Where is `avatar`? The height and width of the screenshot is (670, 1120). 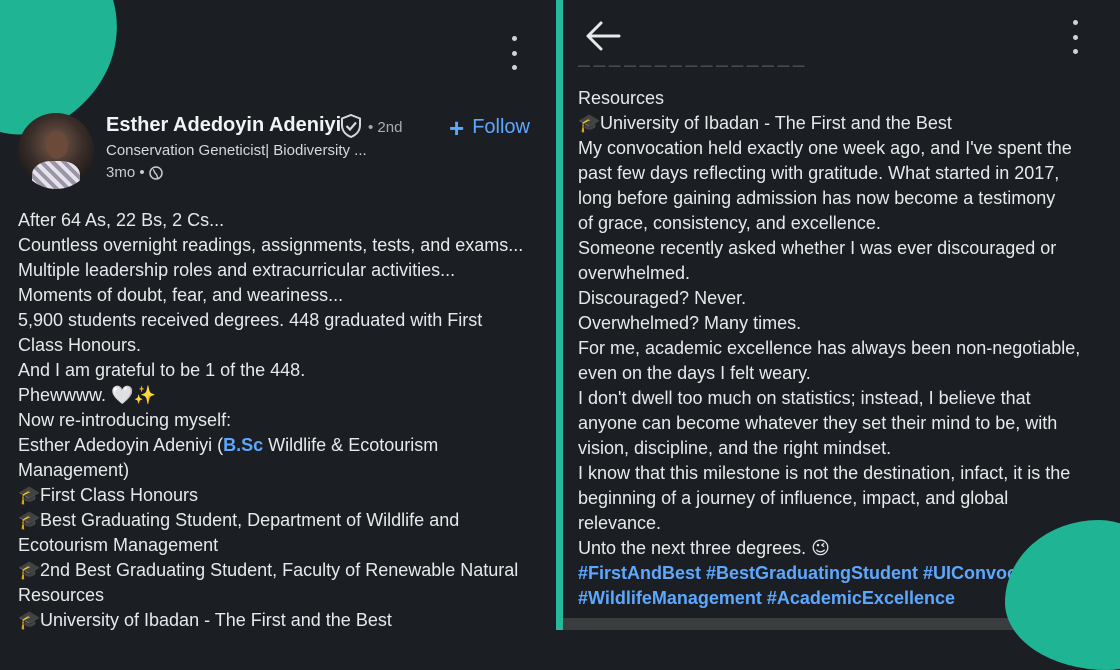
avatar is located at coordinates (56, 151).